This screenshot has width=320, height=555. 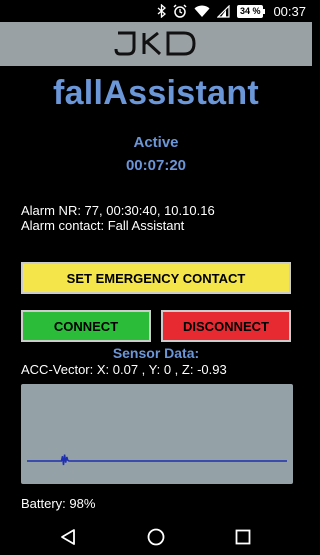 What do you see at coordinates (202, 11) in the screenshot?
I see `wifi-icon` at bounding box center [202, 11].